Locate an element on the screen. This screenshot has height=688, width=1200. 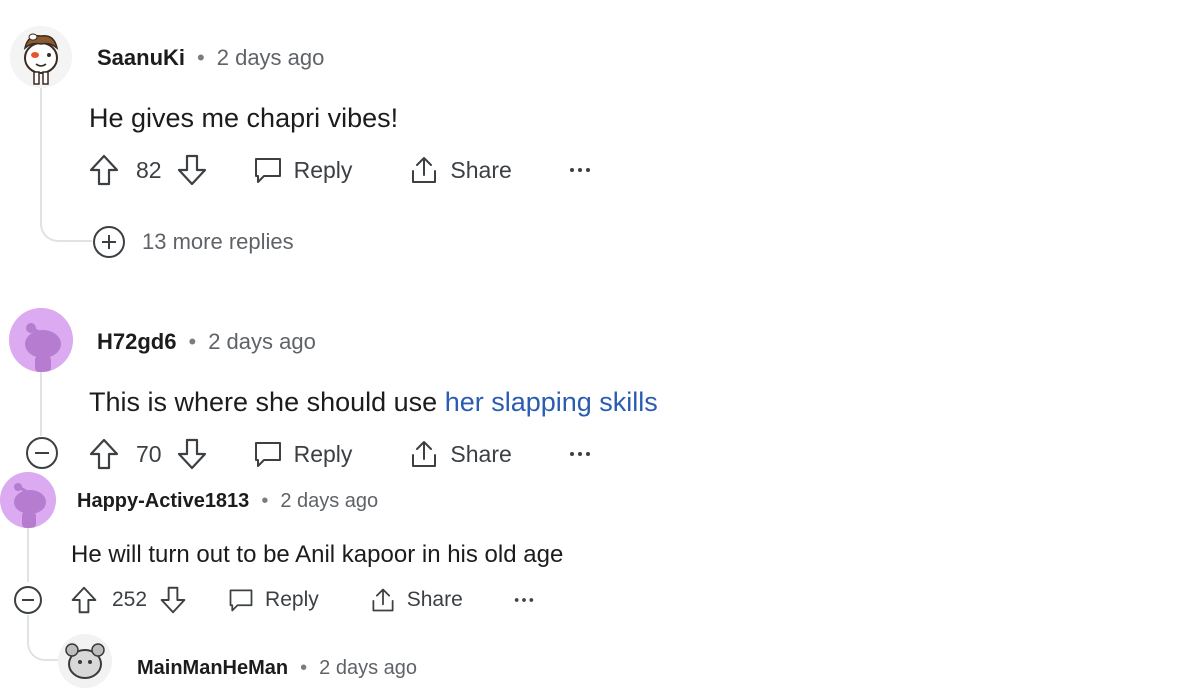
vote-score: 252 is located at coordinates (130, 599).